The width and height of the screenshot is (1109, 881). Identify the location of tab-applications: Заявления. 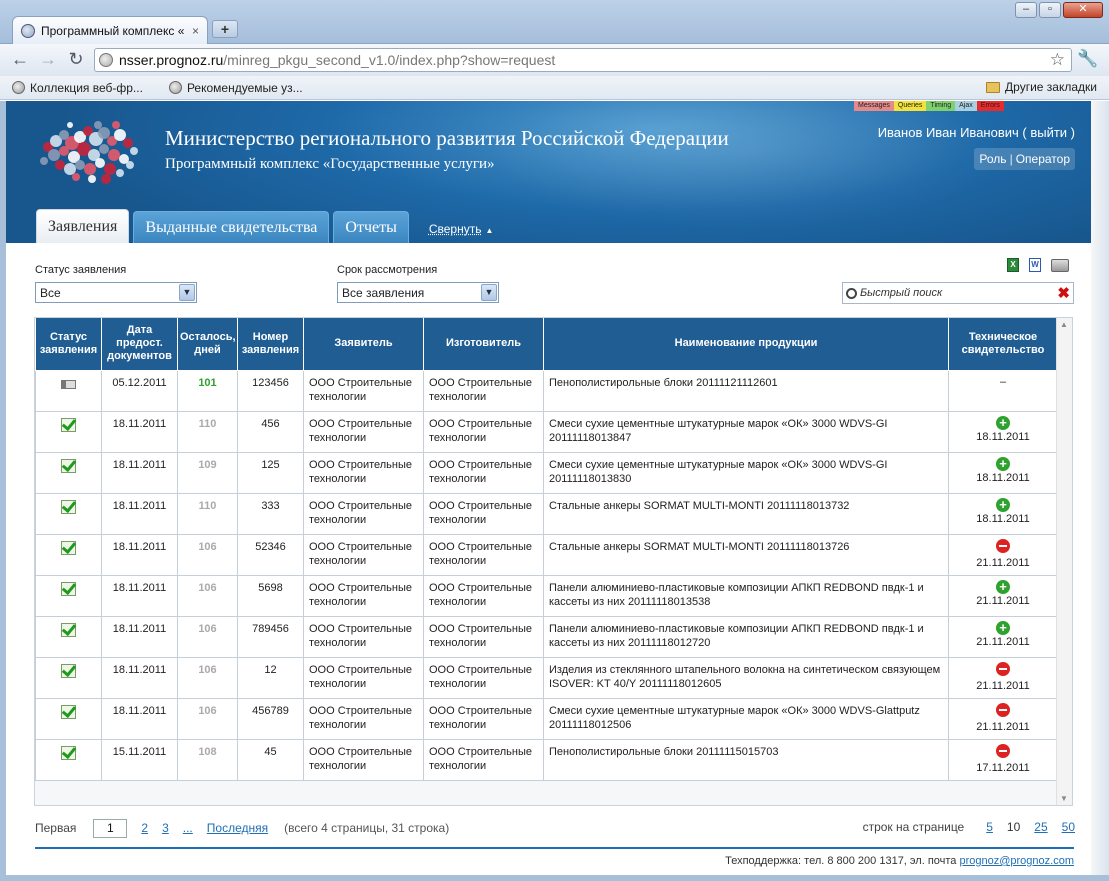
(83, 226).